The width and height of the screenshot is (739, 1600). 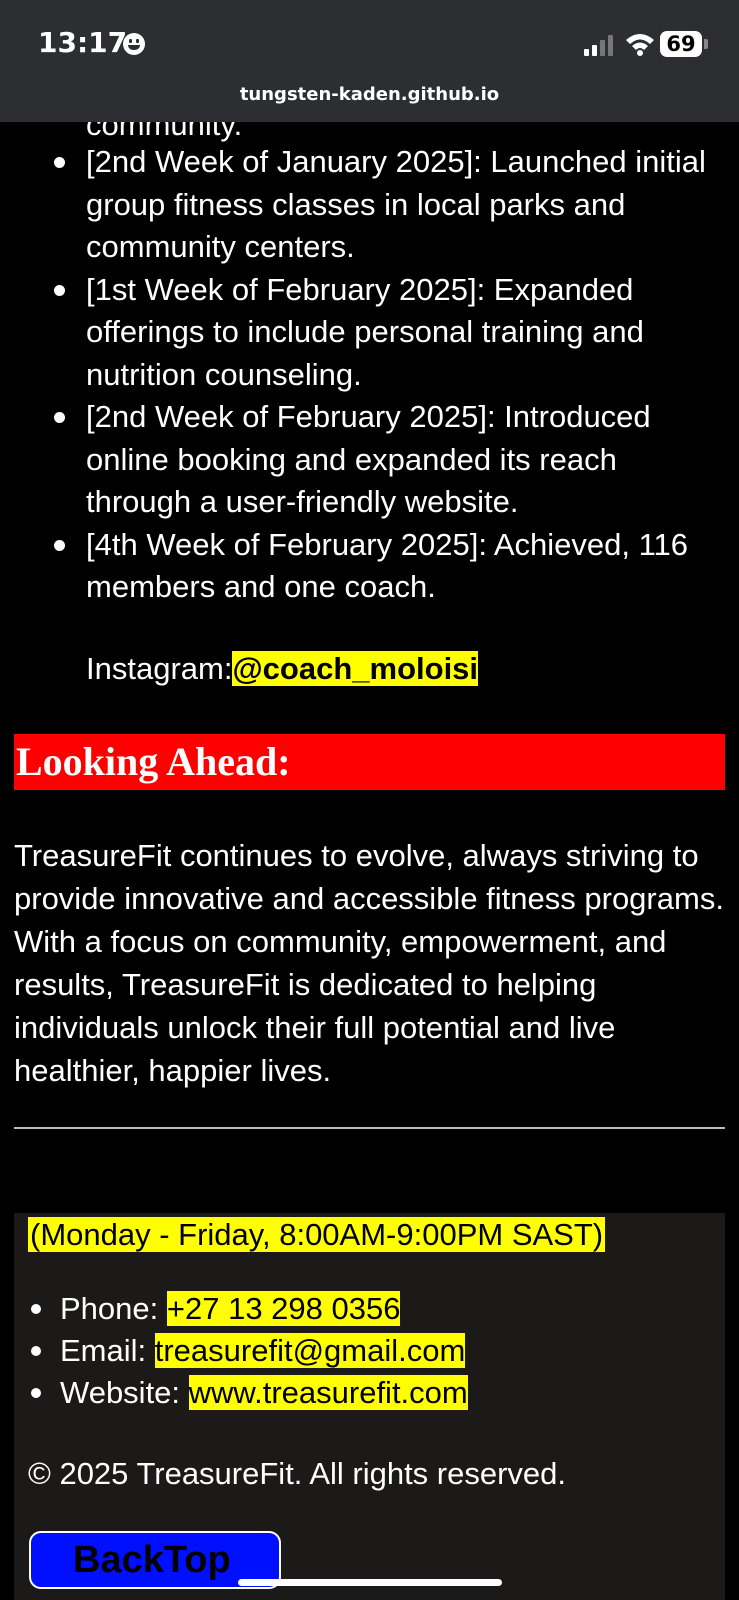 I want to click on contact-website: Website: www.treasurefit.com, so click(x=249, y=1393).